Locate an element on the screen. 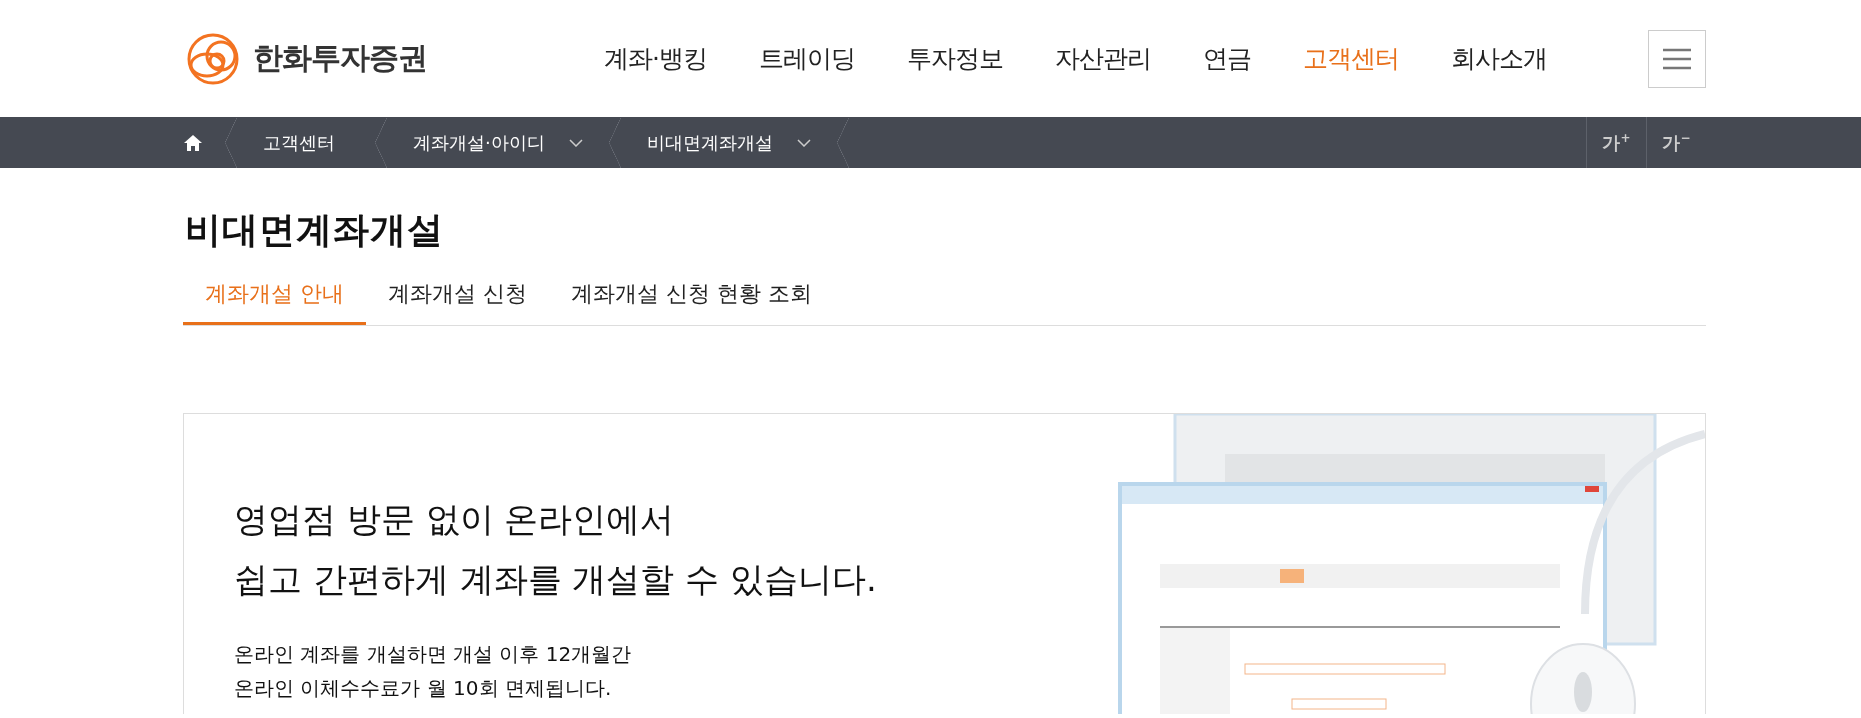 The height and width of the screenshot is (718, 1861). headline-text: 영업점 방문 없이 온라인에서 is located at coordinates (455, 519).